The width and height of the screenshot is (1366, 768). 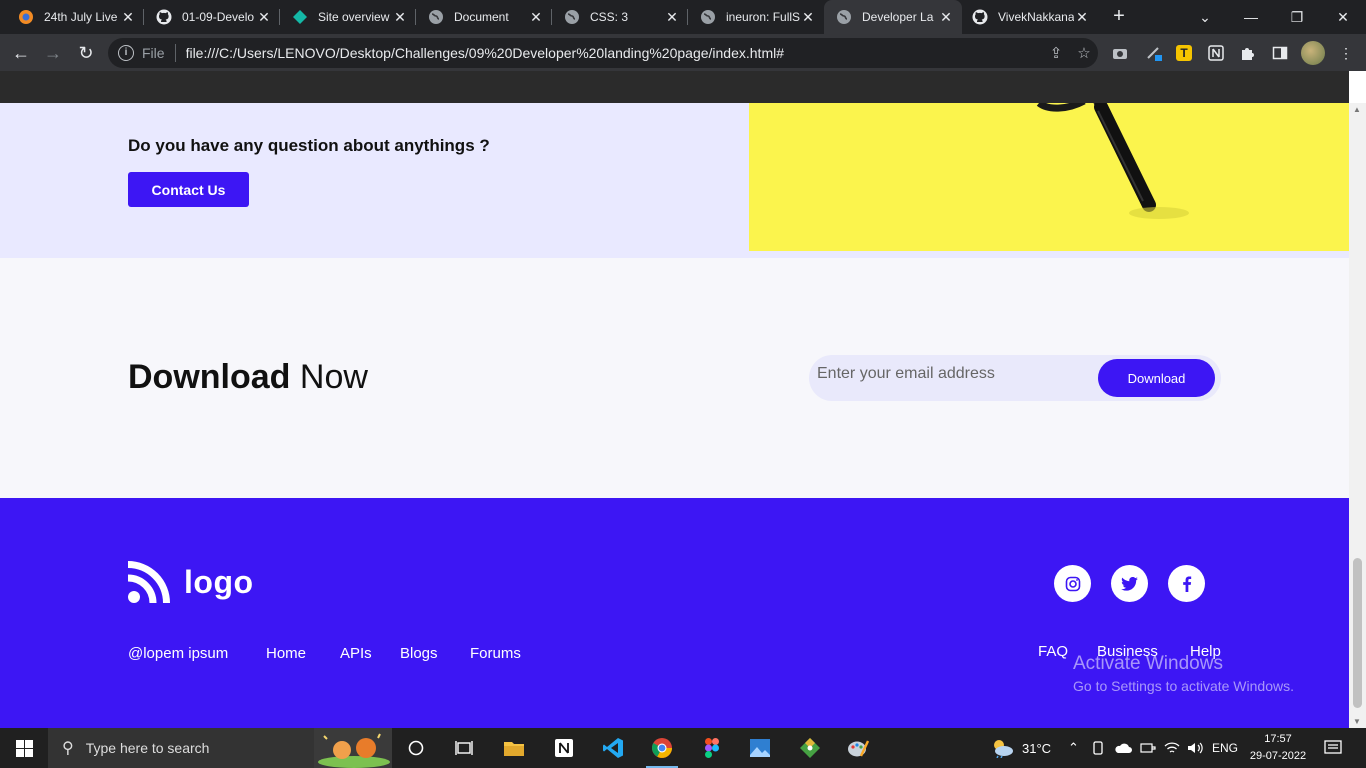 I want to click on chrome-icon, so click(x=662, y=748).